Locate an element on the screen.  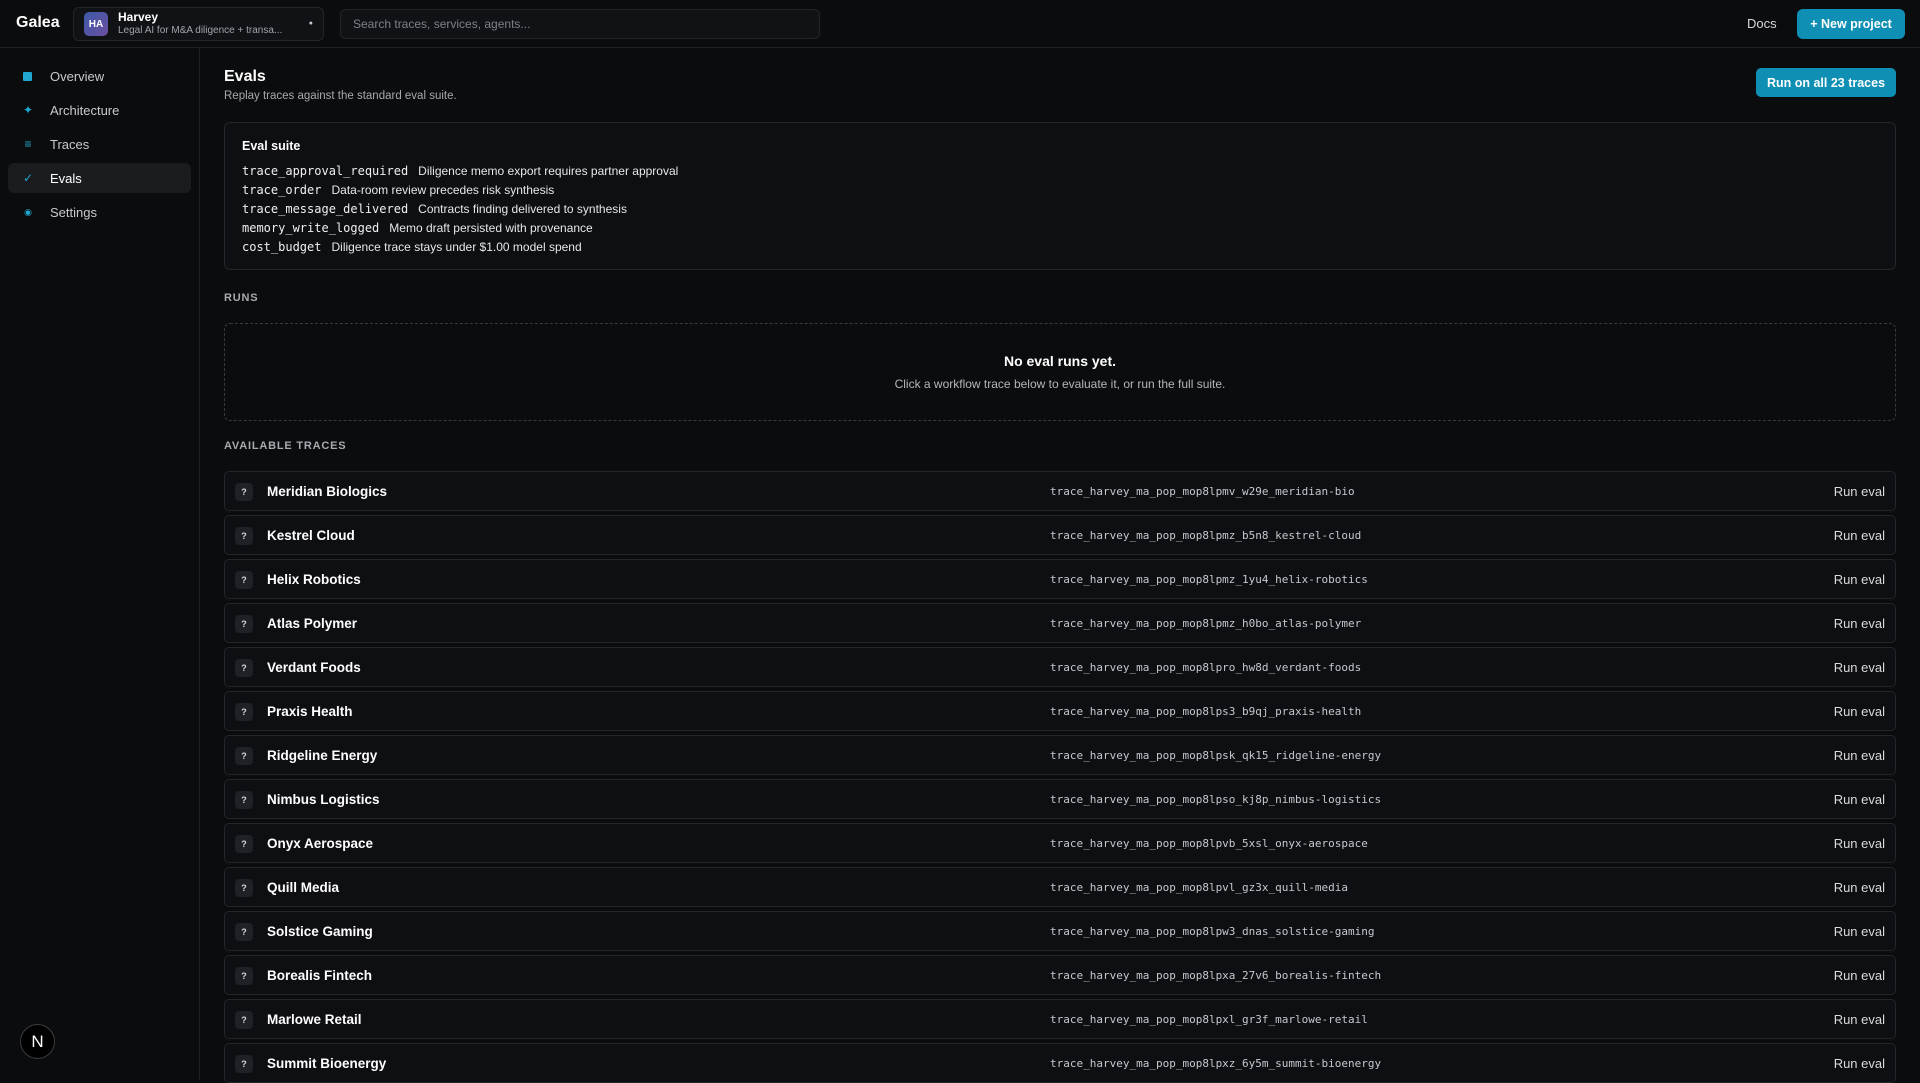
traces-section-label: AVAILABLE TRACES is located at coordinates (285, 446).